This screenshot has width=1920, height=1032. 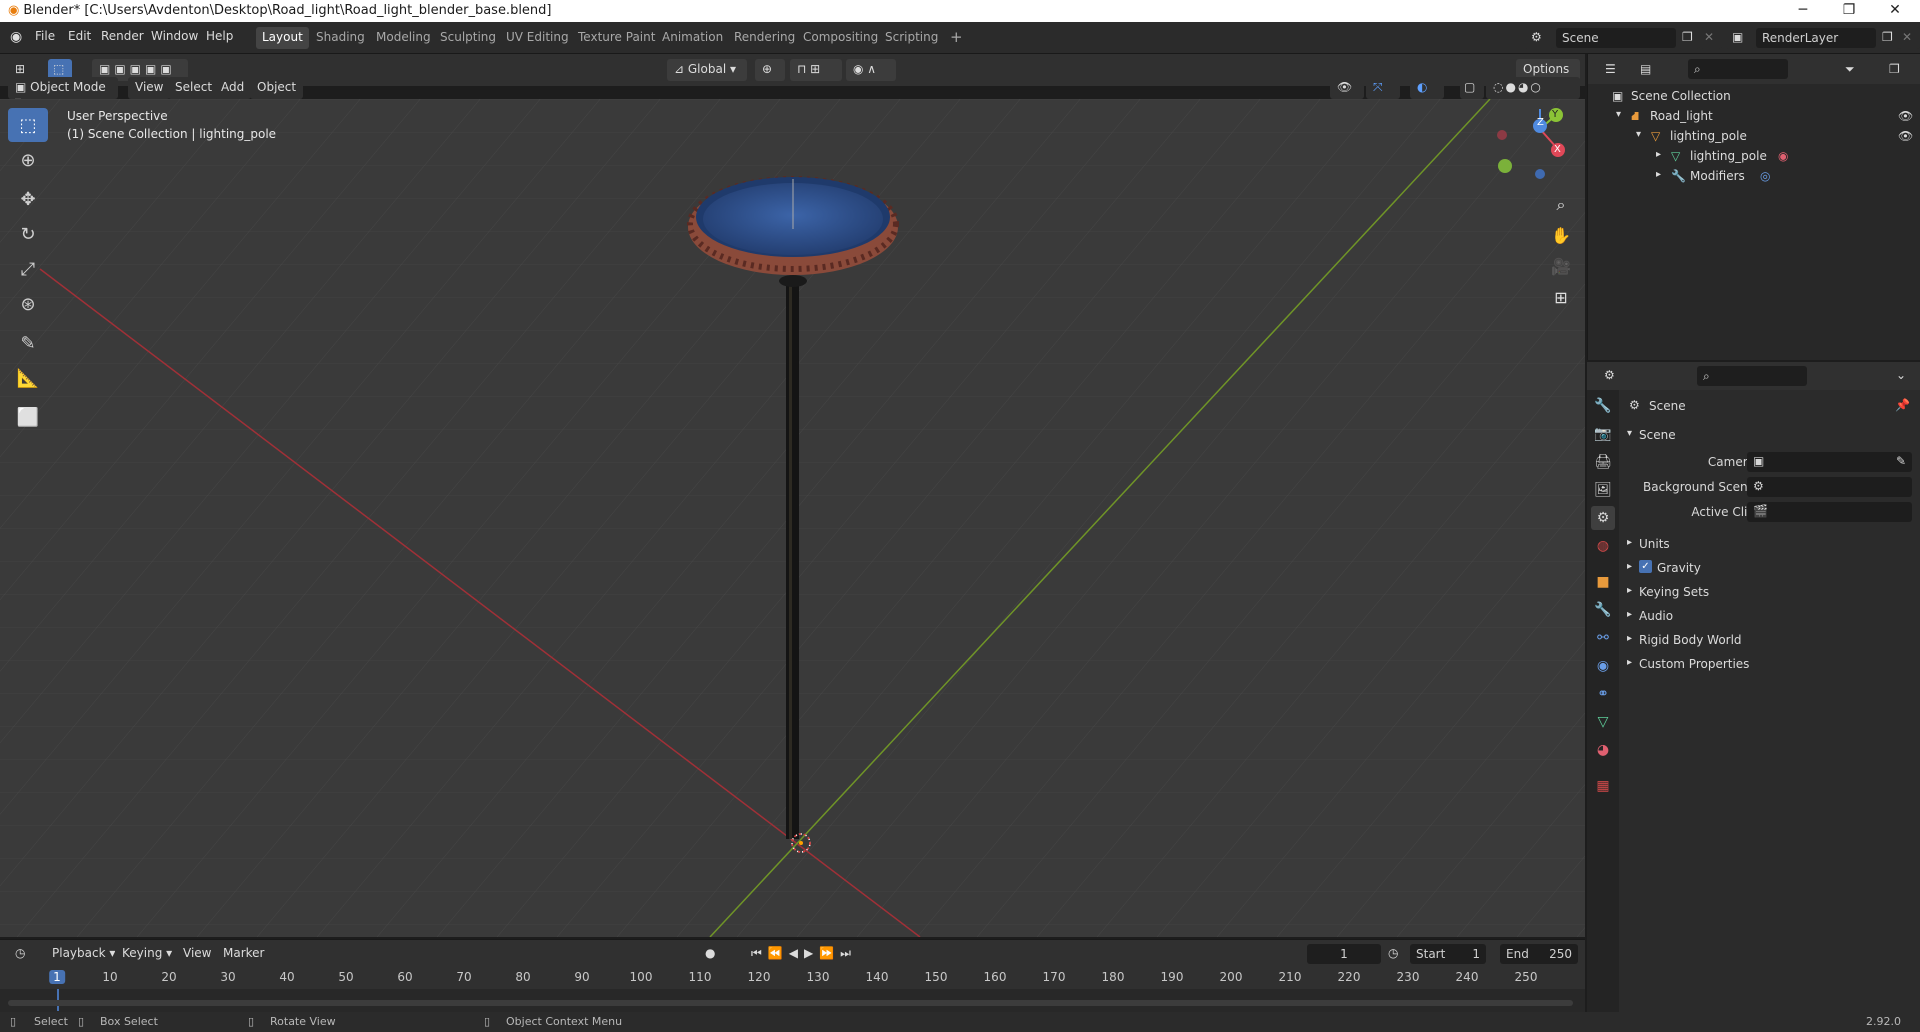 What do you see at coordinates (24, 954) in the screenshot?
I see `timeline-editor-icon: ◷` at bounding box center [24, 954].